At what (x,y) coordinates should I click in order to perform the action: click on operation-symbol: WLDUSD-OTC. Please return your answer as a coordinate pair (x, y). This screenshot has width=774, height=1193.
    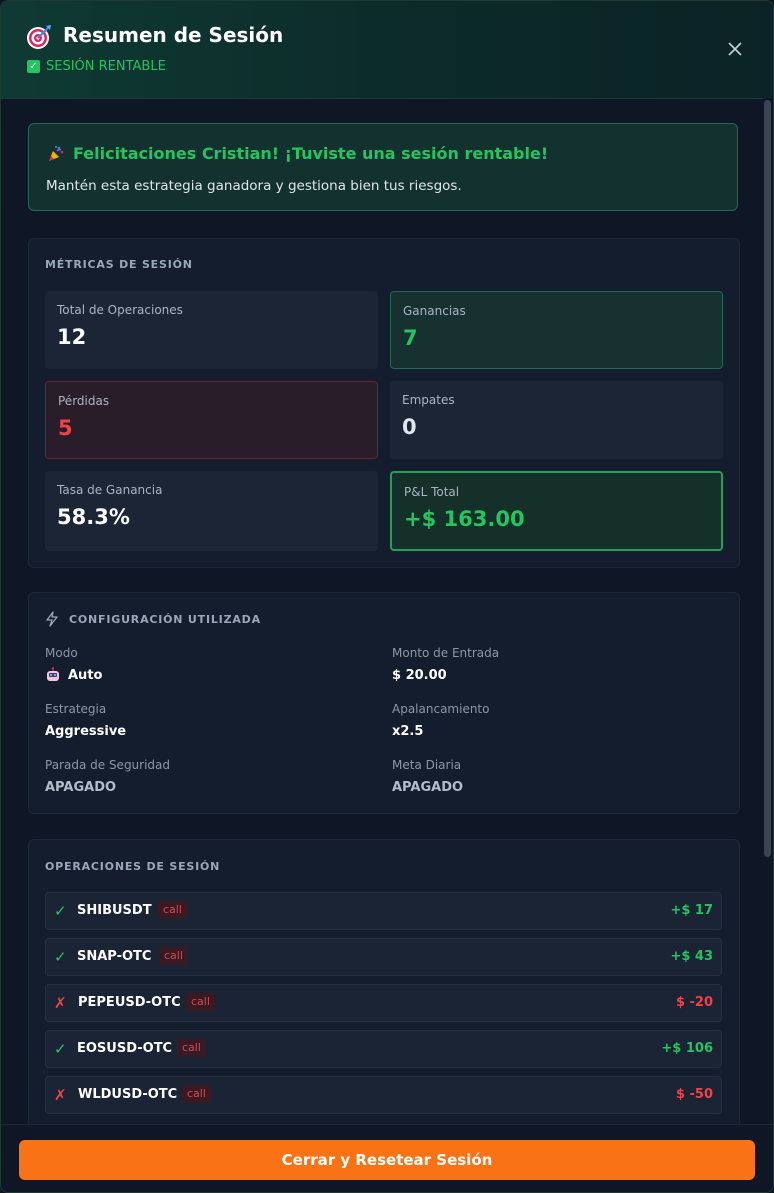
    Looking at the image, I should click on (128, 1094).